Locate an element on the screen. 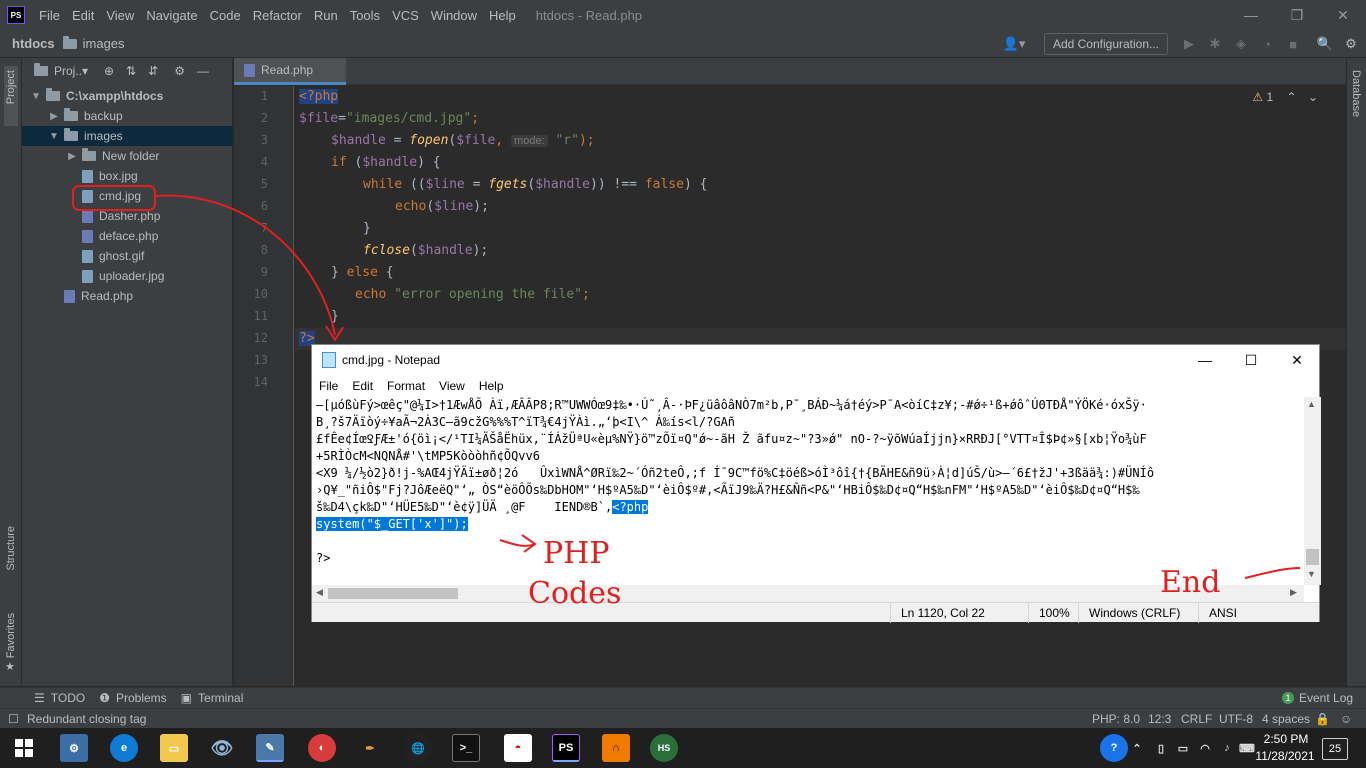 This screenshot has height=768, width=1366. notepad-menu-format: Format is located at coordinates (406, 386).